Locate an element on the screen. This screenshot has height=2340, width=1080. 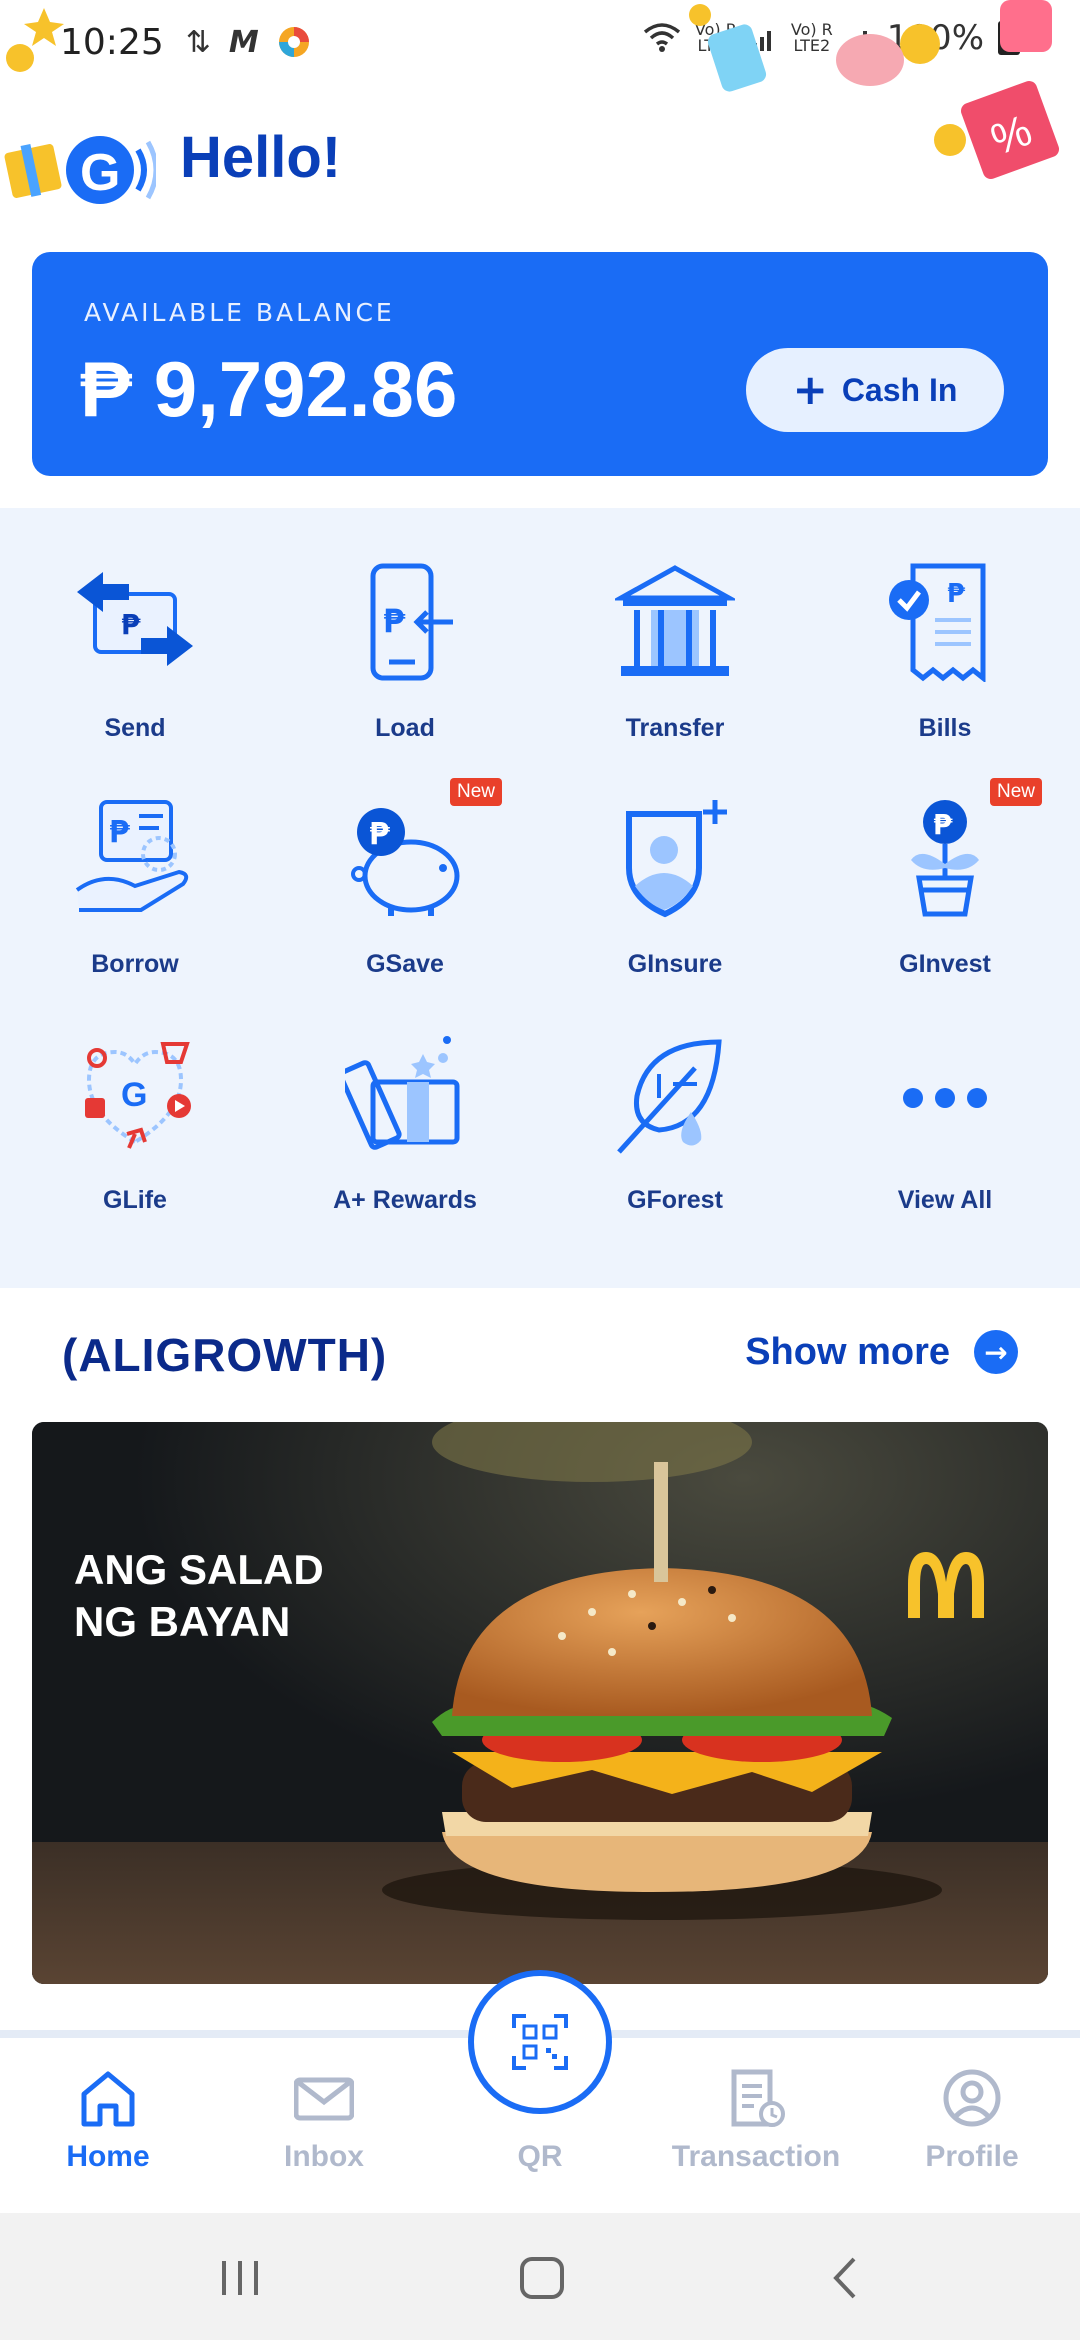
network-1-name: LTE1 is located at coordinates (716, 45).